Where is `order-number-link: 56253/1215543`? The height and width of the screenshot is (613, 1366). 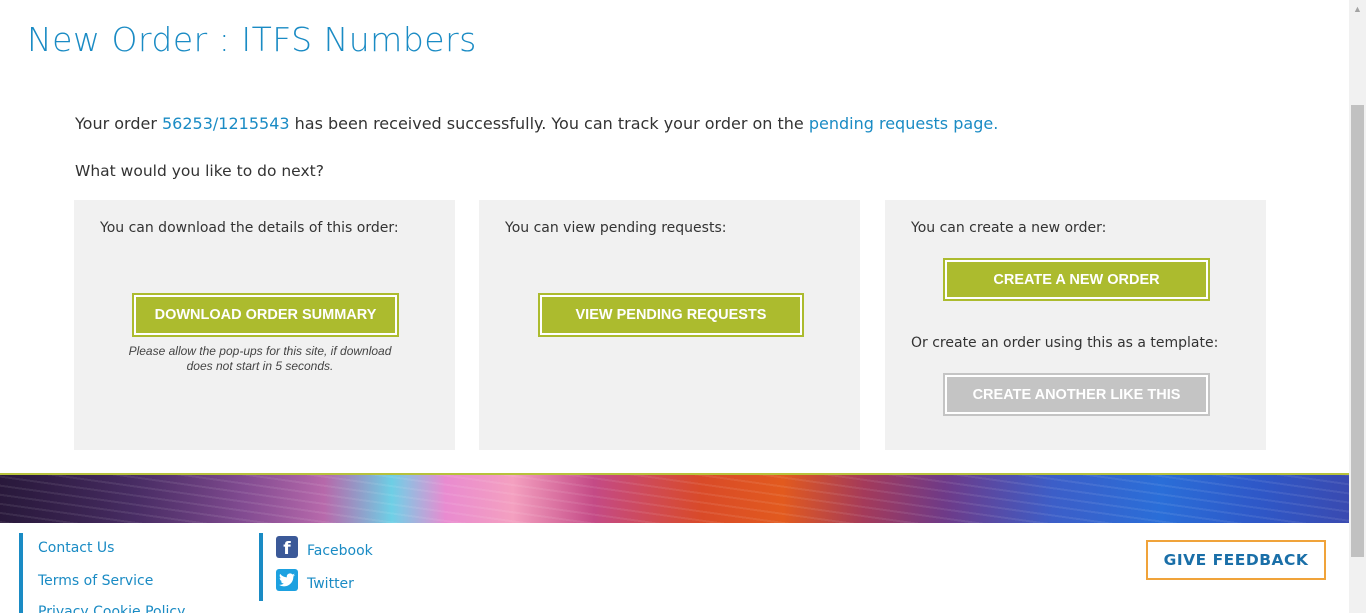 order-number-link: 56253/1215543 is located at coordinates (226, 123).